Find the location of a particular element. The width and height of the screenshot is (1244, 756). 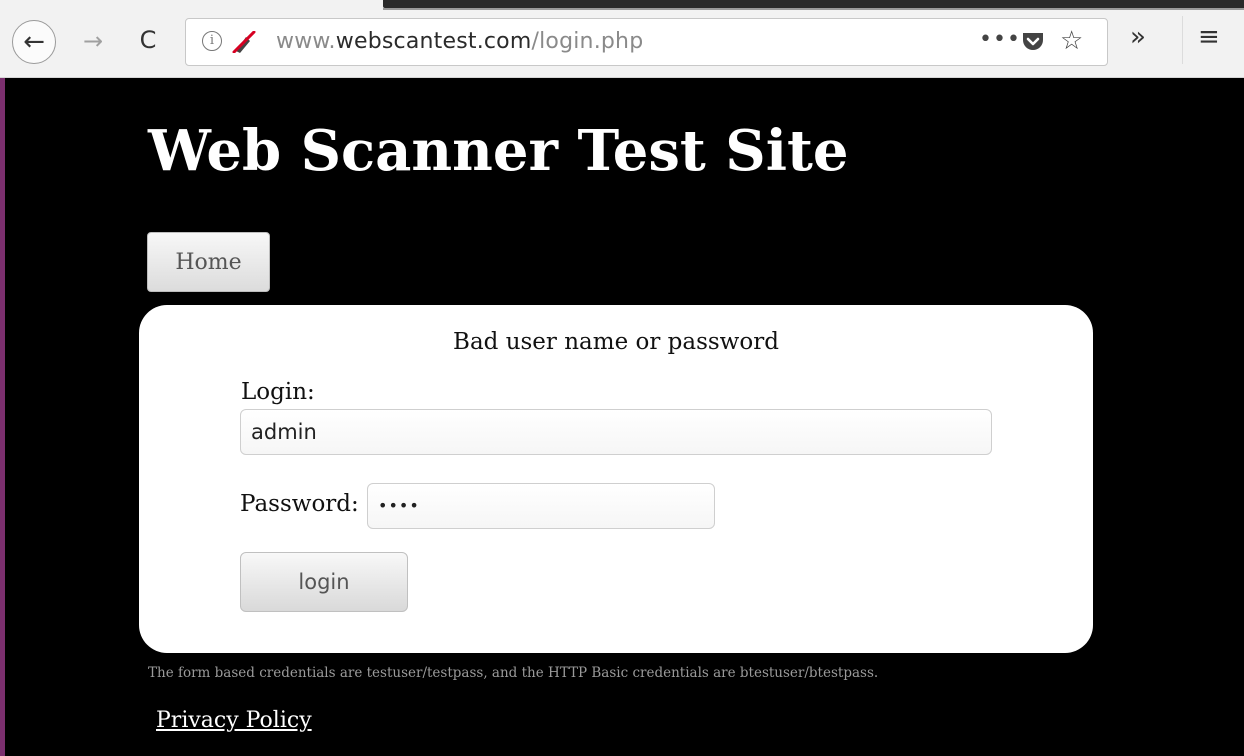

login-submit-button: login is located at coordinates (324, 582).